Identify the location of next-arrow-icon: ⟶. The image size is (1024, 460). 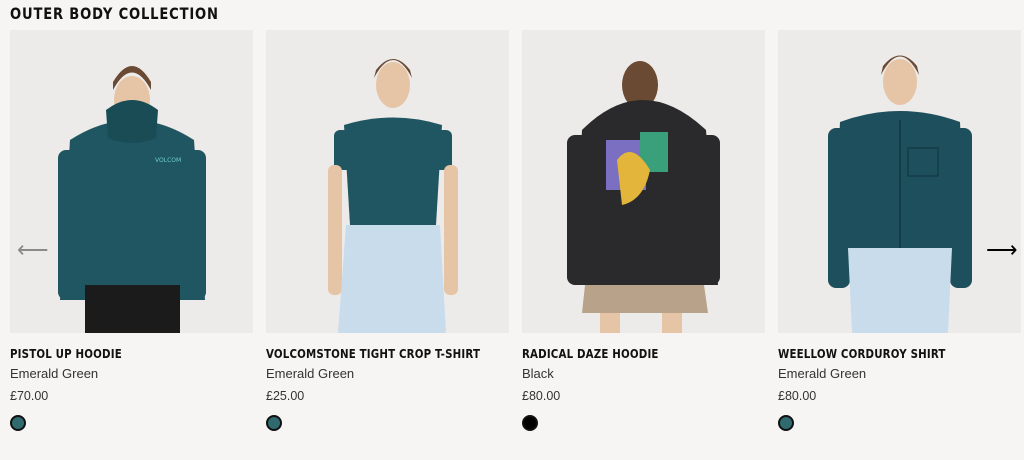
(1002, 250).